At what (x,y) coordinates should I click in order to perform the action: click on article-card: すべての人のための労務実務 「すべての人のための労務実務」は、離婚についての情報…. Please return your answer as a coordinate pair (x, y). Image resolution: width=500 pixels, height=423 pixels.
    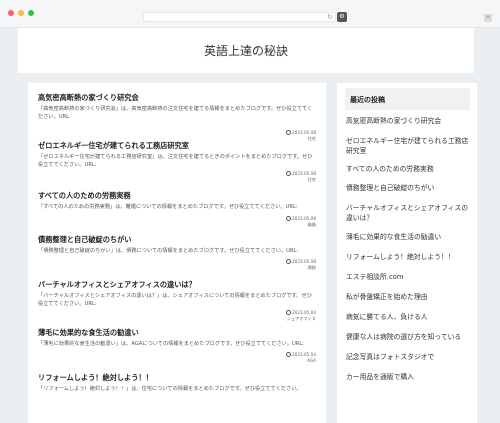
    Looking at the image, I should click on (177, 209).